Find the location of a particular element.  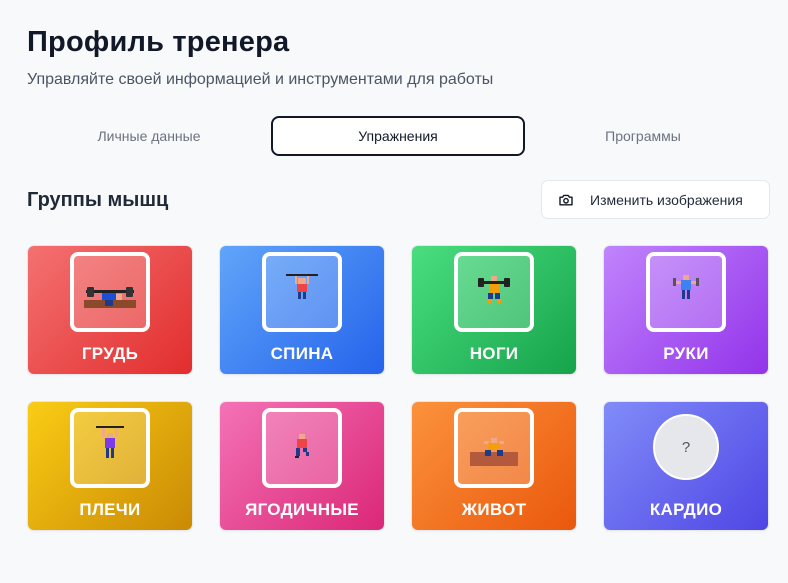

muscle-group-label: ГРУДЬ is located at coordinates (110, 353).